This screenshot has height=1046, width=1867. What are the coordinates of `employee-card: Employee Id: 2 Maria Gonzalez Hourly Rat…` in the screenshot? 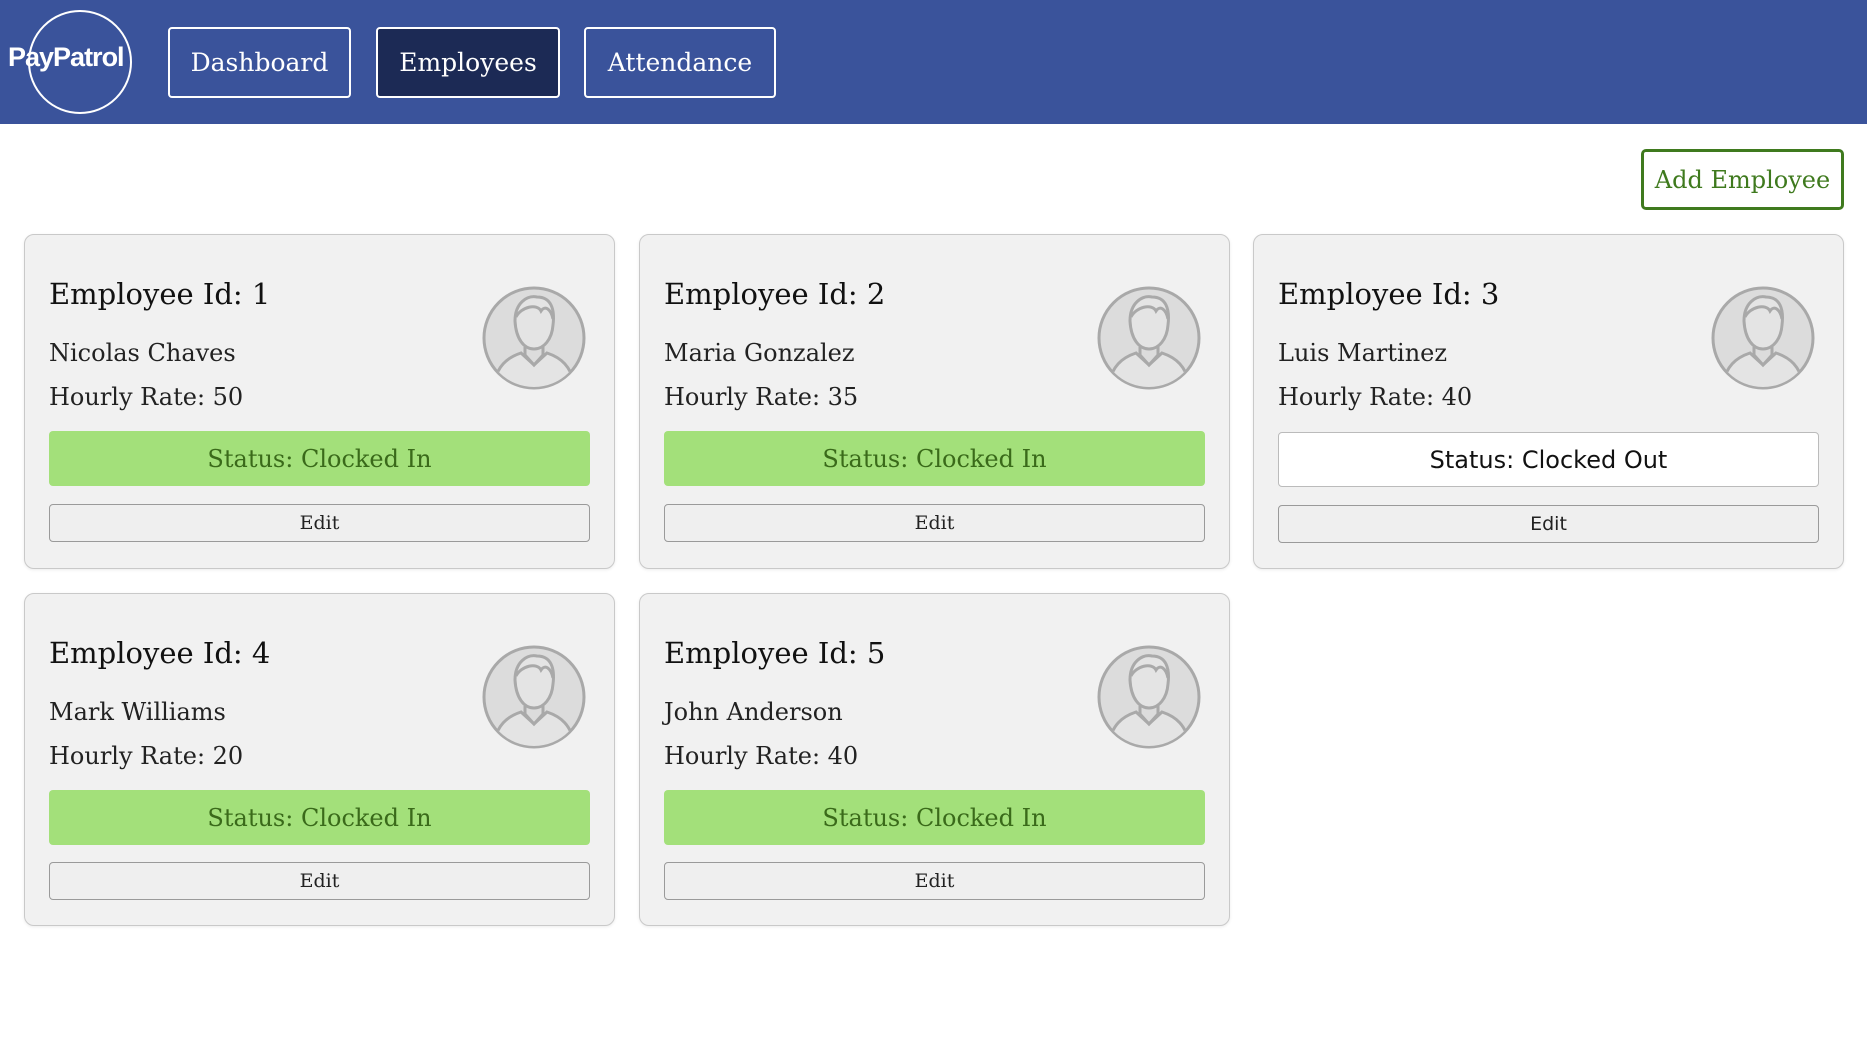 It's located at (934, 401).